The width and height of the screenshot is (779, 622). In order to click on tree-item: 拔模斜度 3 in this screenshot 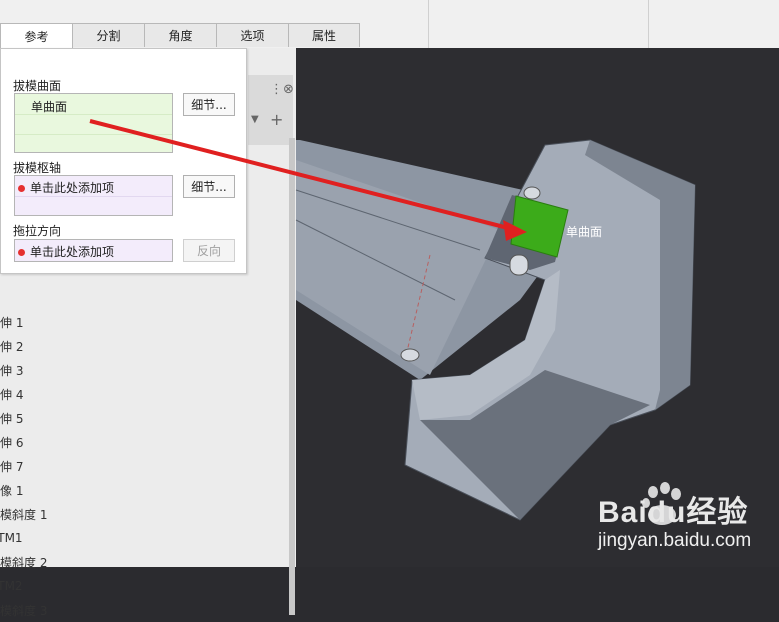, I will do `click(145, 610)`.